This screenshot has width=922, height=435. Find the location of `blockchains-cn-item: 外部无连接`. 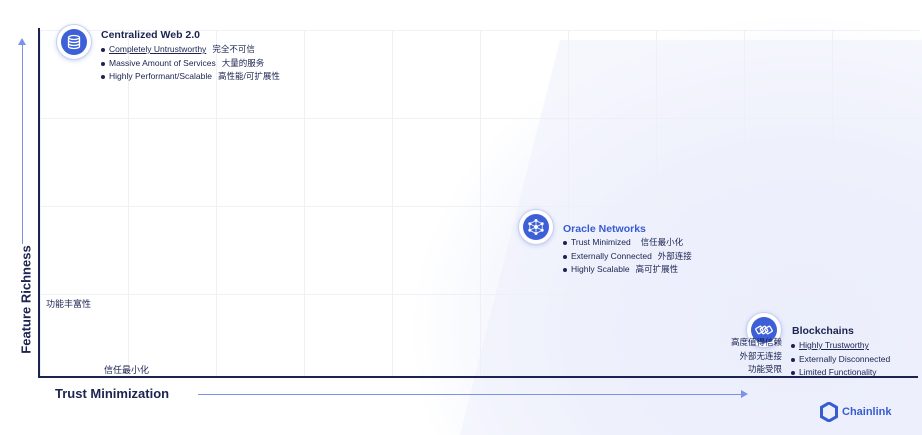

blockchains-cn-item: 外部无连接 is located at coordinates (760, 355).